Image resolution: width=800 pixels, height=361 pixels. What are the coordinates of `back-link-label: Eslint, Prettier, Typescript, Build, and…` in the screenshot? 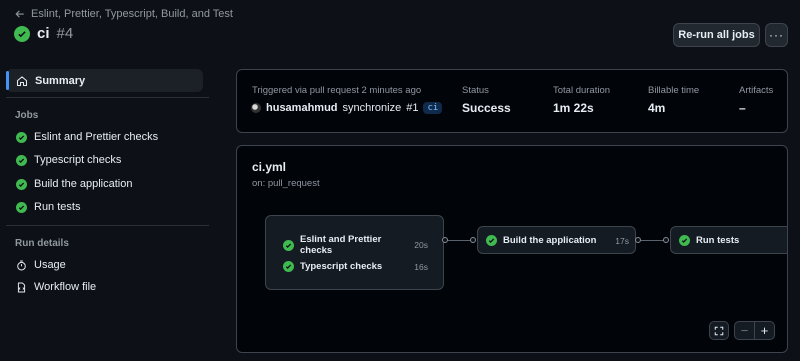 It's located at (132, 14).